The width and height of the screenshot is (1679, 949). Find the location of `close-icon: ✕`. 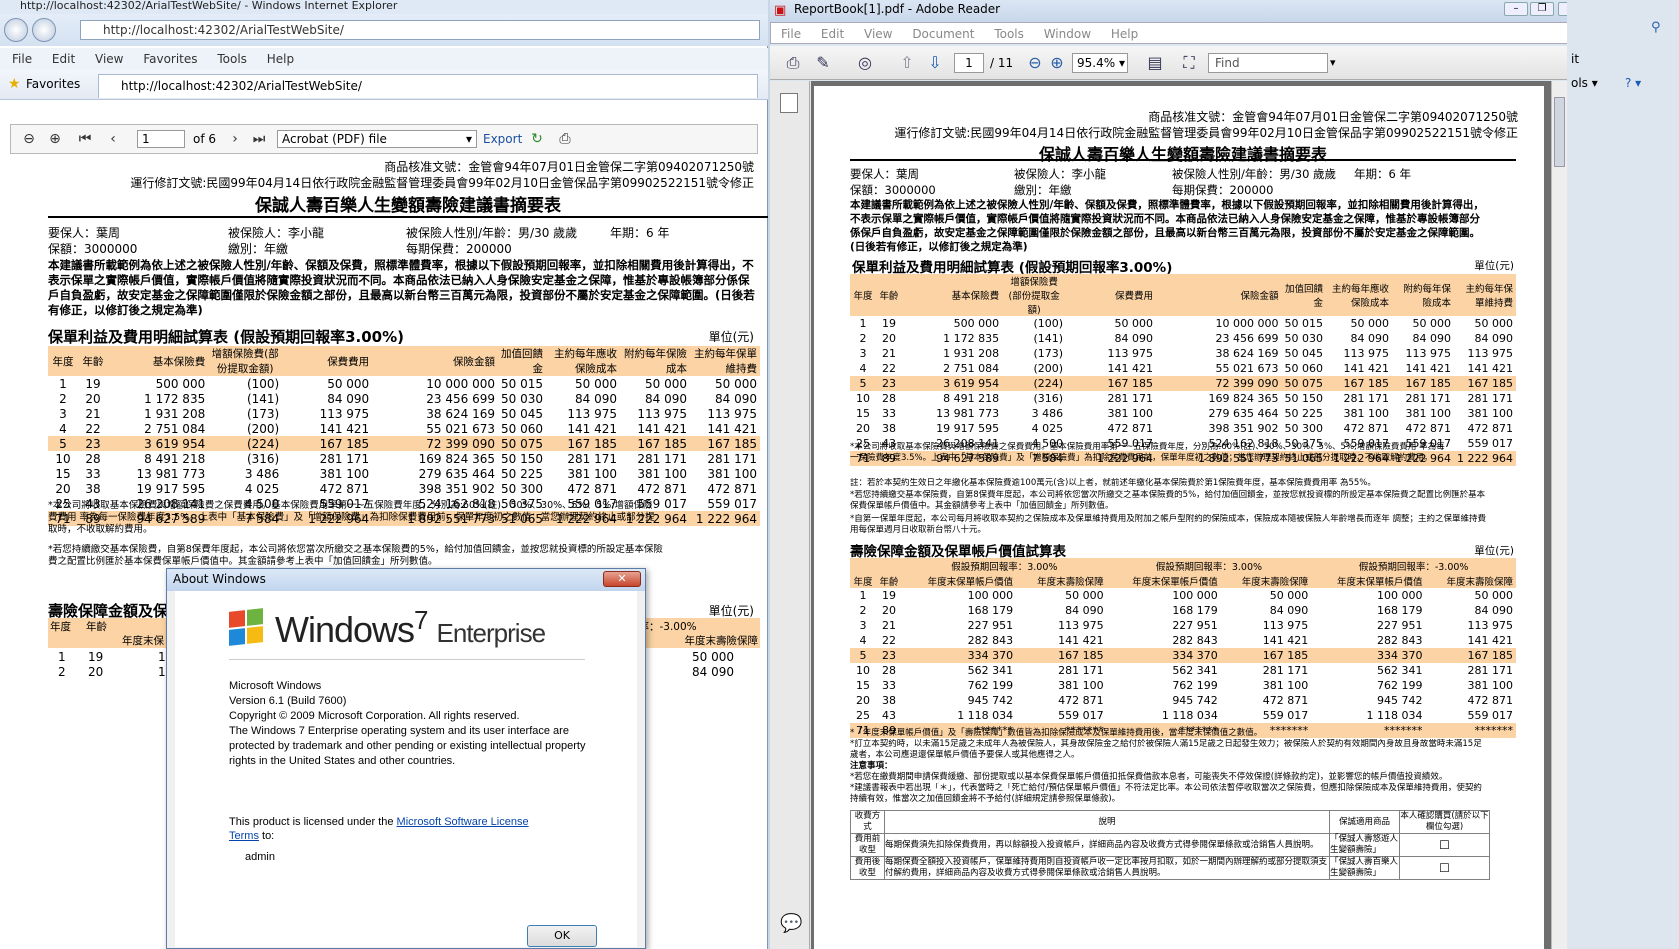

close-icon: ✕ is located at coordinates (622, 579).